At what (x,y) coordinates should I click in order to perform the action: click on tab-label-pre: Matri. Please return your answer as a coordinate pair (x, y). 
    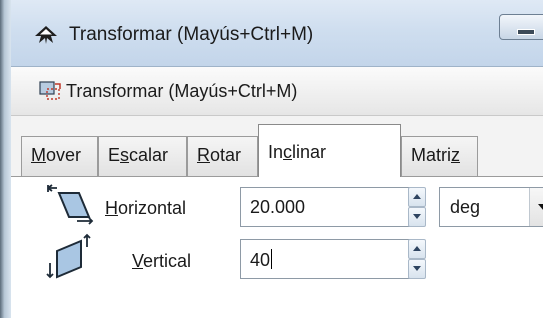
    Looking at the image, I should click on (431, 155).